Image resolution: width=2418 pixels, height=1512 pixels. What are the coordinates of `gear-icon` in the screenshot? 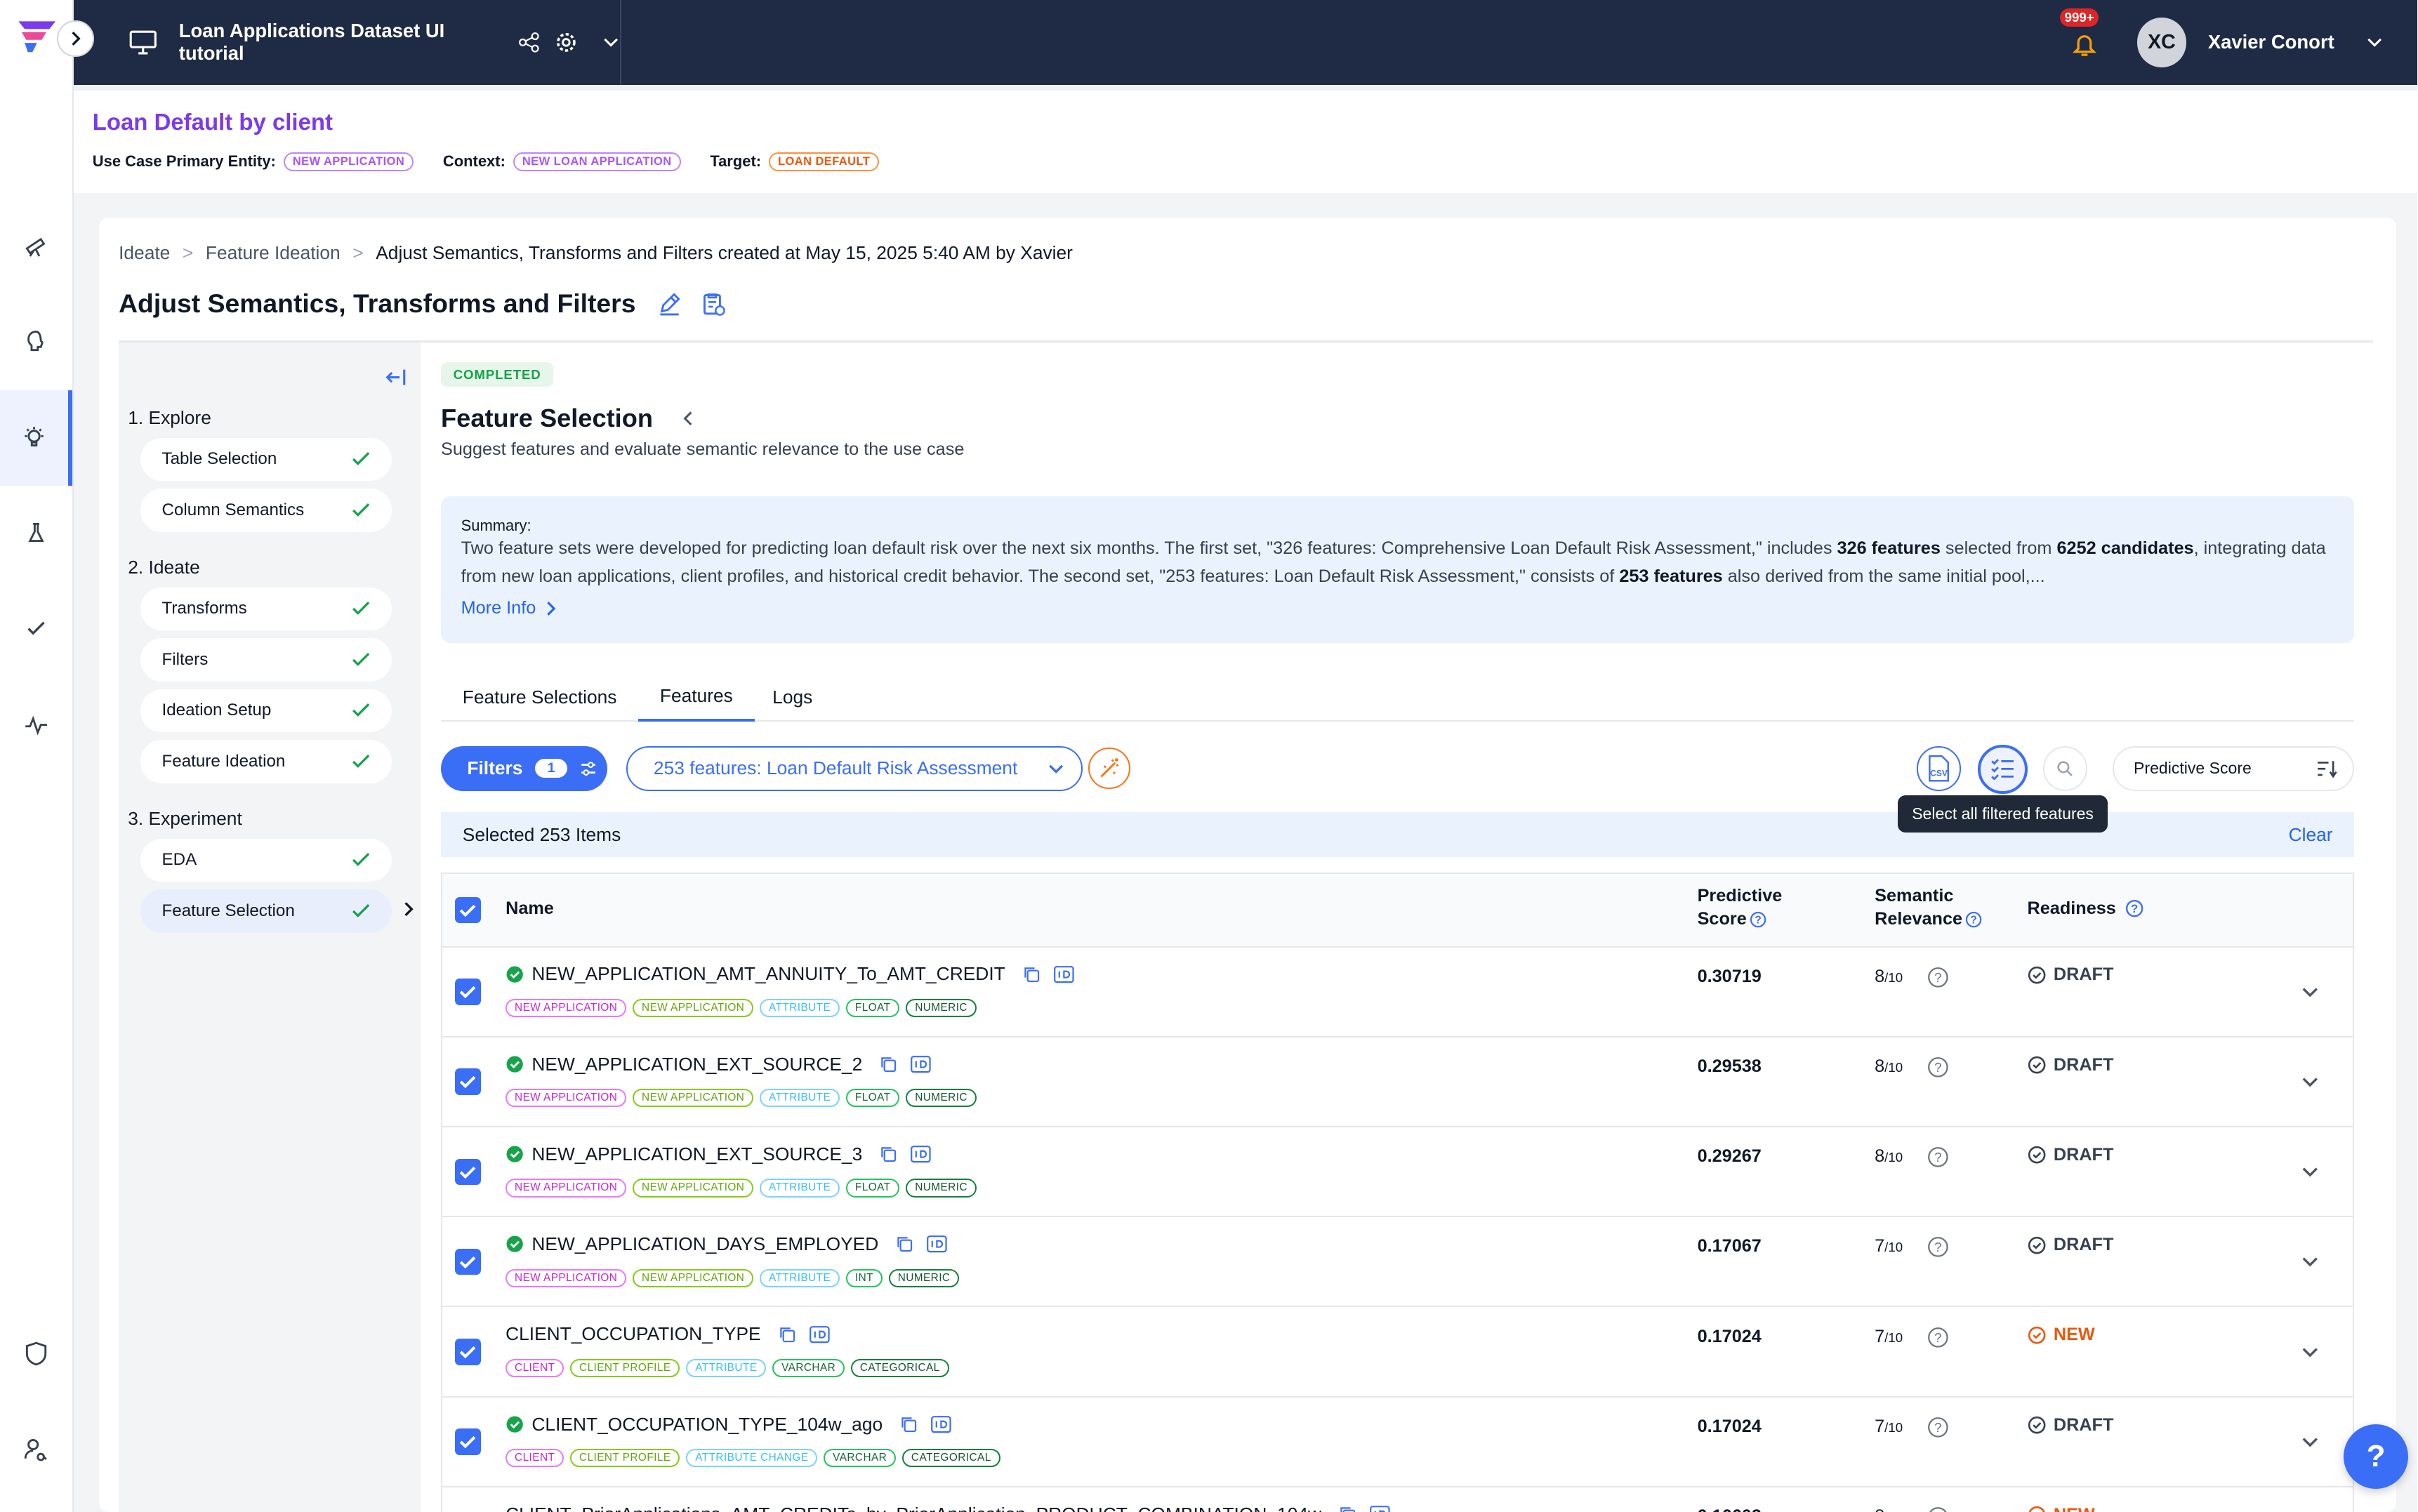 It's located at (566, 42).